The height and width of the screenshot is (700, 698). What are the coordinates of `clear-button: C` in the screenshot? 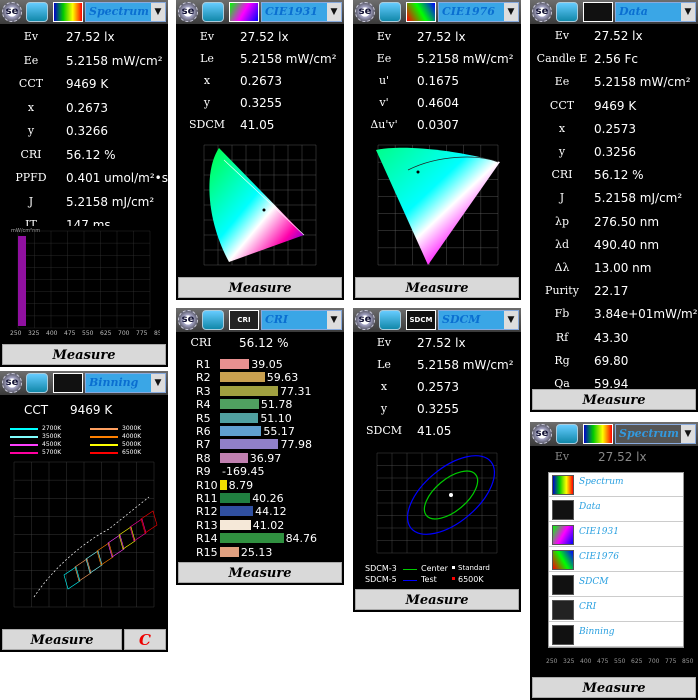 It's located at (145, 639).